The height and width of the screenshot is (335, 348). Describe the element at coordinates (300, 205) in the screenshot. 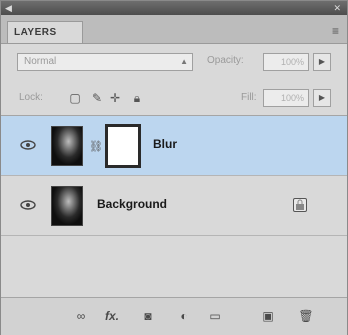

I see `layer-lock-icon` at that location.